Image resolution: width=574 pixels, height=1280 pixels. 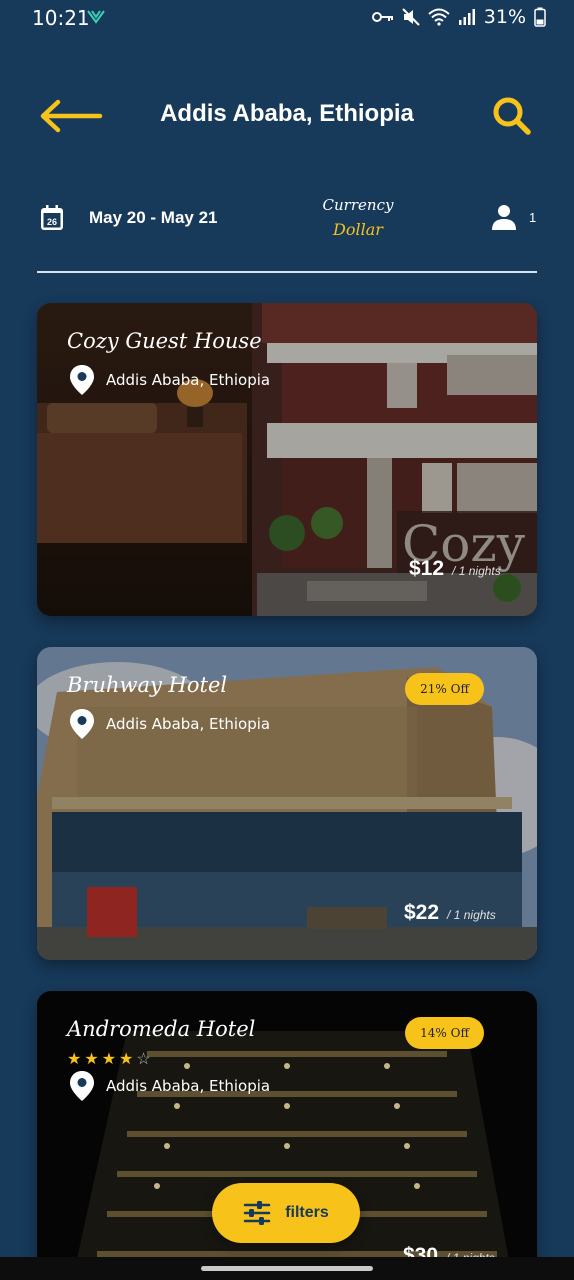 What do you see at coordinates (287, 18) in the screenshot?
I see `status-bar: 10:21 31%` at bounding box center [287, 18].